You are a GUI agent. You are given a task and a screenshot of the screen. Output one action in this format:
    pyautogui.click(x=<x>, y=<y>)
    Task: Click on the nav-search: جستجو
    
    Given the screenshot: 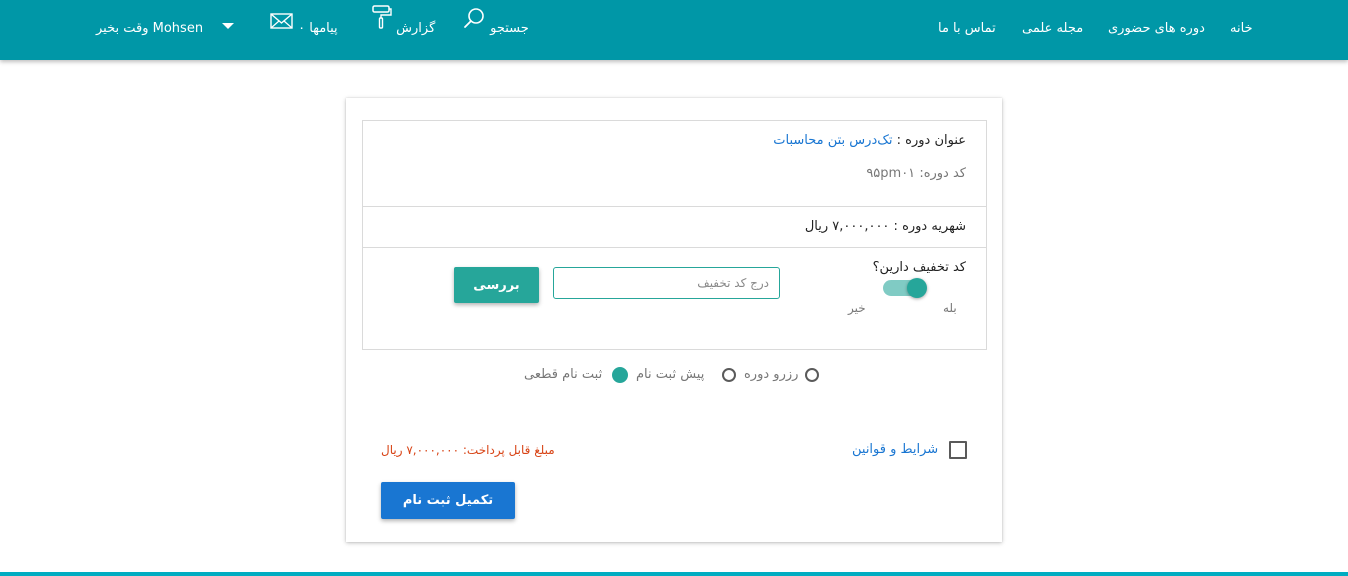 What is the action you would take?
    pyautogui.click(x=495, y=30)
    